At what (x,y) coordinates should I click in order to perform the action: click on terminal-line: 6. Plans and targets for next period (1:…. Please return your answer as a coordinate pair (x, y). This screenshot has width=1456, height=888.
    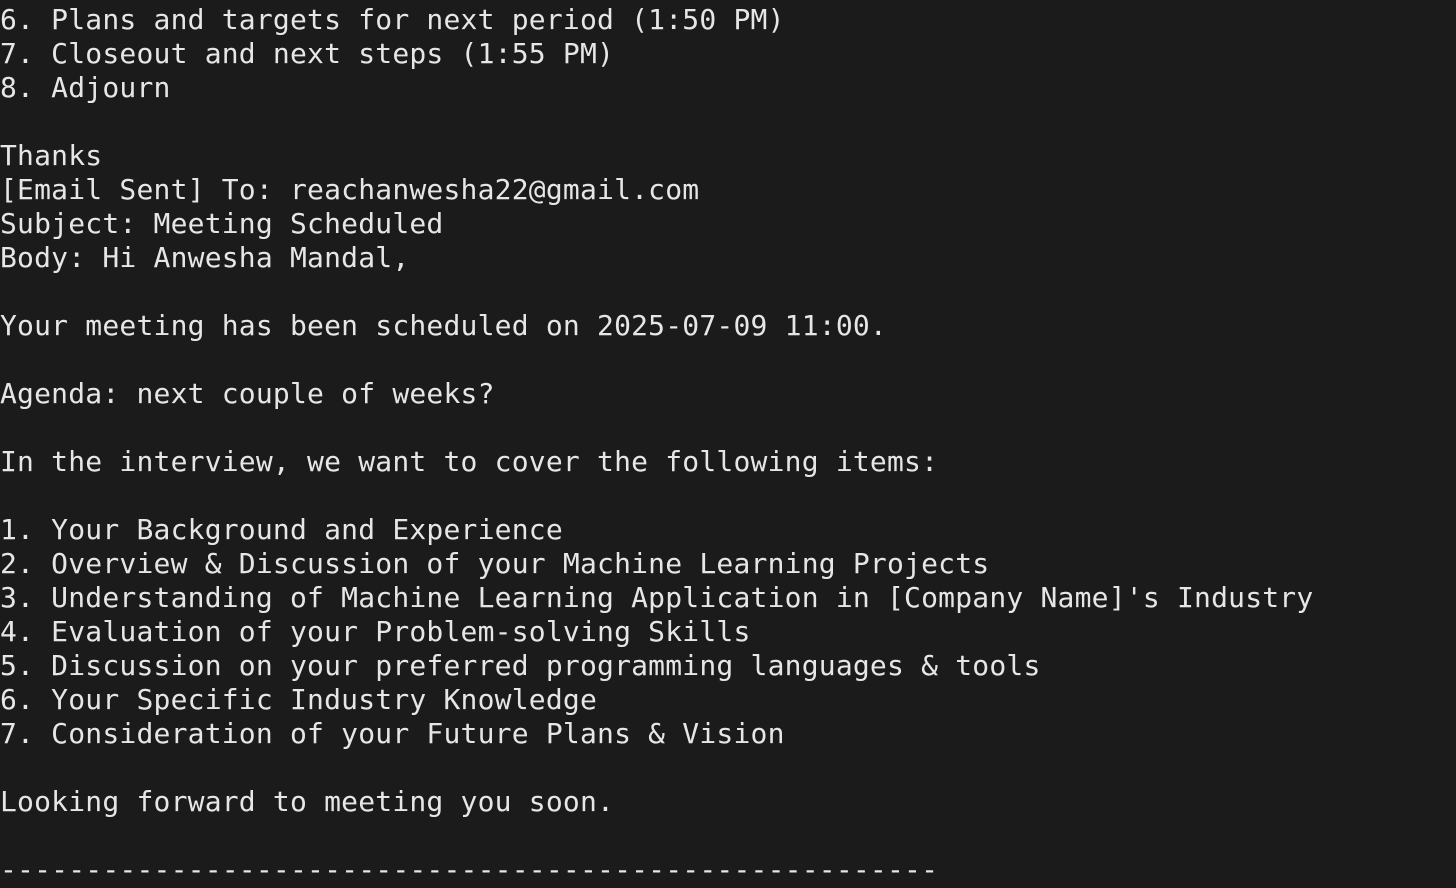
    Looking at the image, I should click on (392, 19).